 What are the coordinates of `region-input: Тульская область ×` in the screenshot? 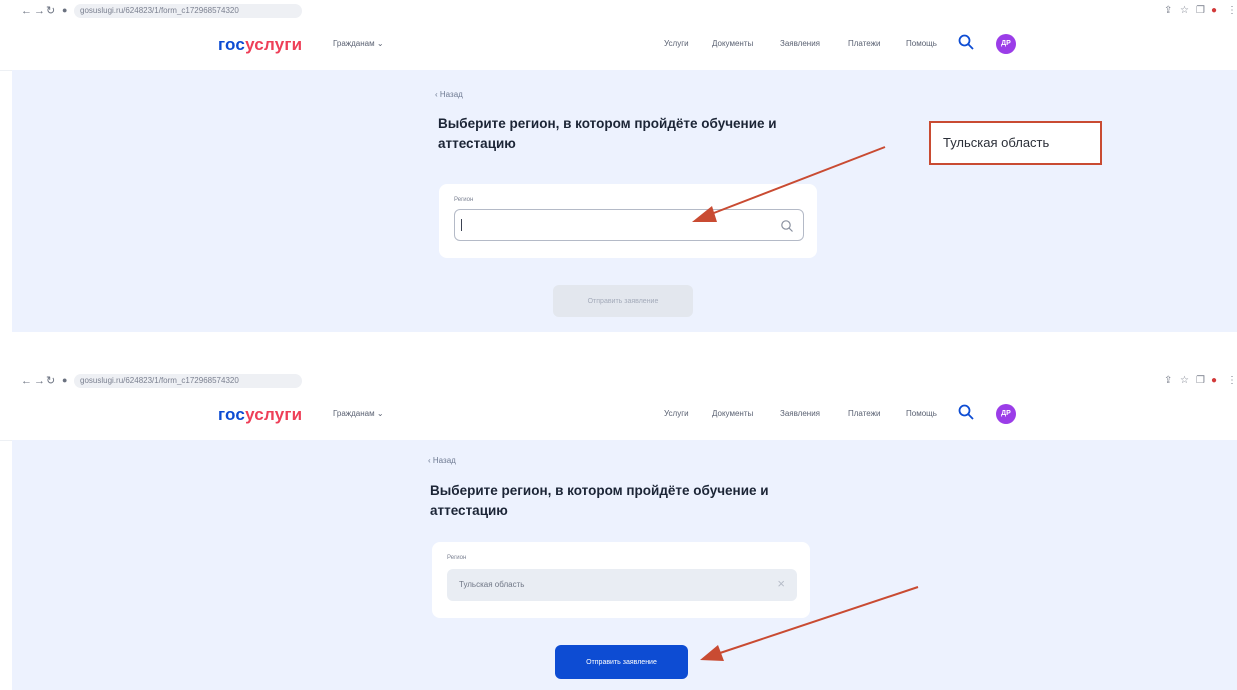 It's located at (622, 585).